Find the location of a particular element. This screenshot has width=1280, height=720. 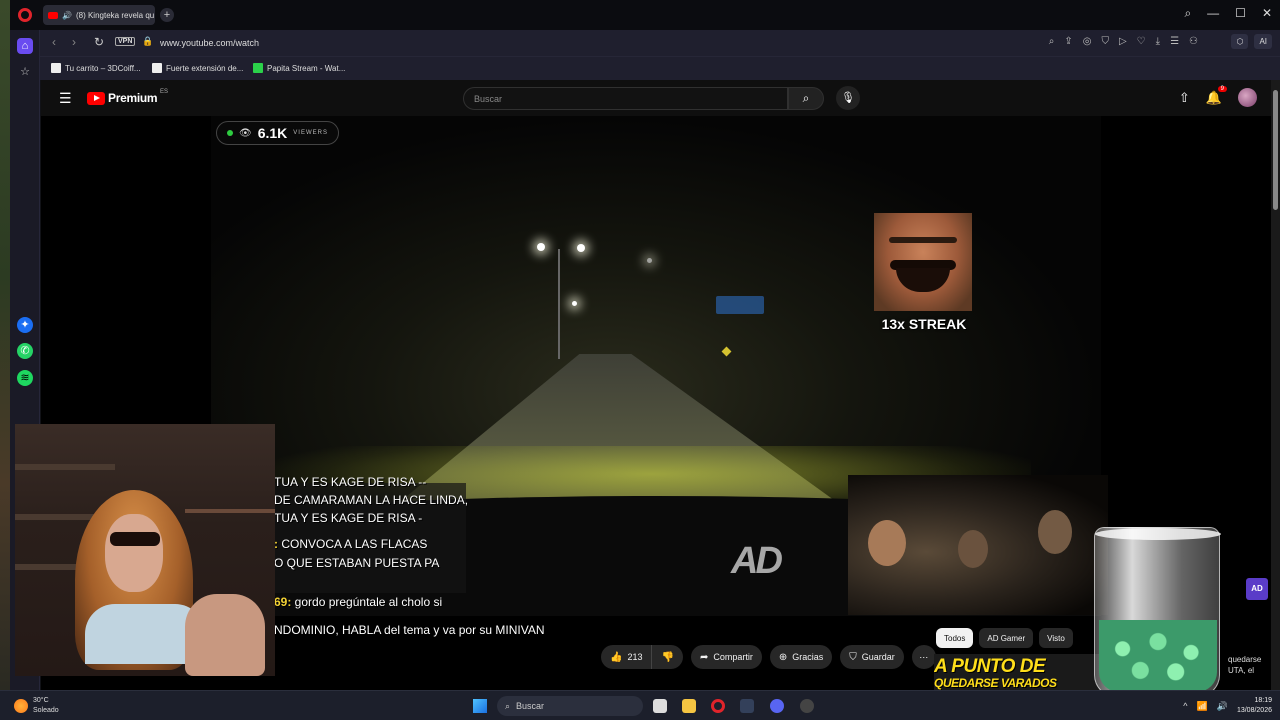

eye-icon: 👁 is located at coordinates (245, 133).